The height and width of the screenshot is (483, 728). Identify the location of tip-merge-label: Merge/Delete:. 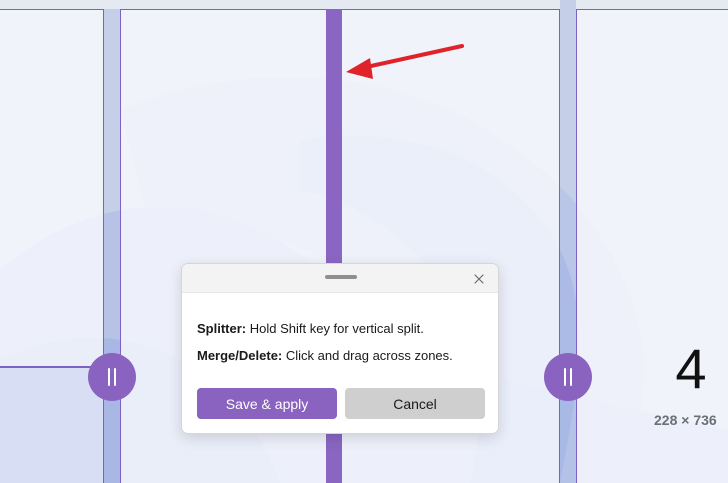
(240, 355).